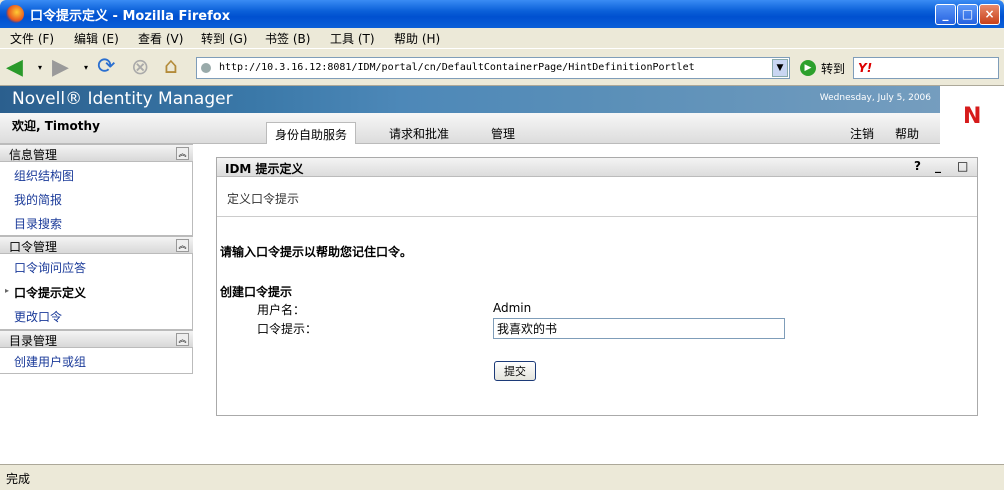  I want to click on sidebar-section-title: 信息管理, so click(33, 155).